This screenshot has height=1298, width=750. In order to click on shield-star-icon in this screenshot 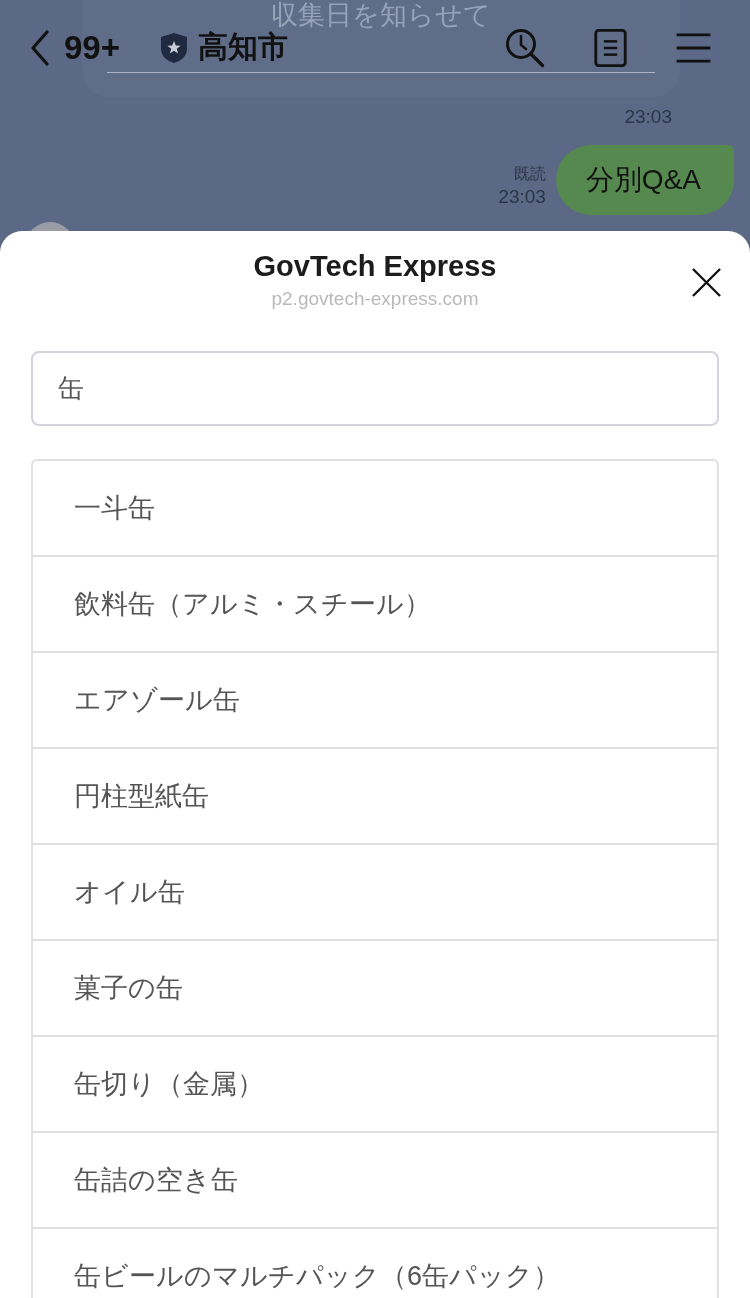, I will do `click(174, 47)`.